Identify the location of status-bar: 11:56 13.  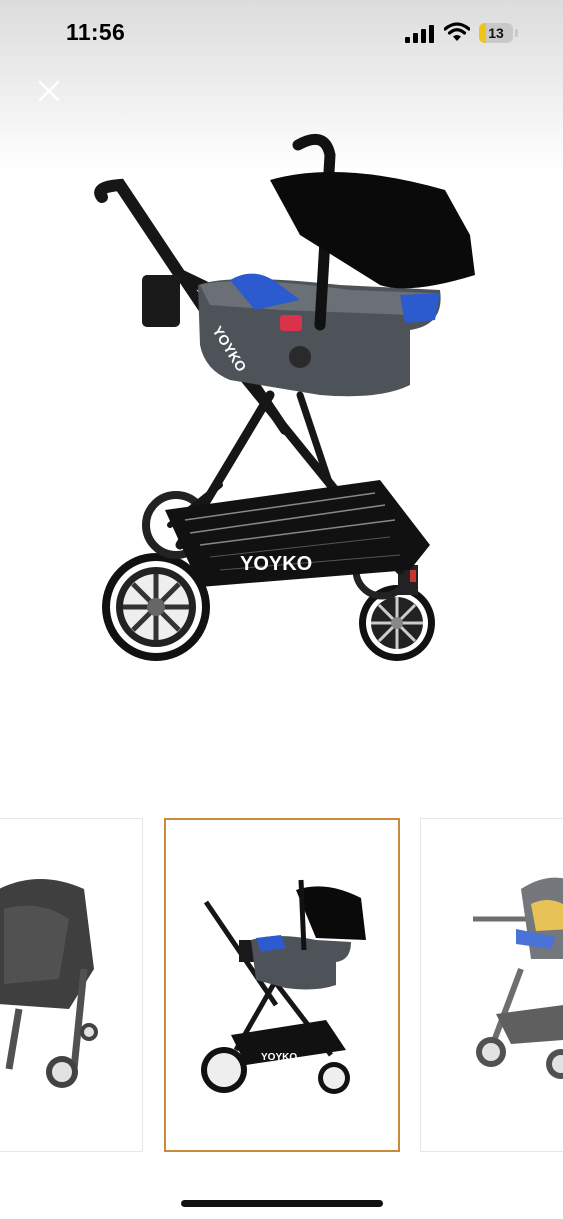
(281, 33).